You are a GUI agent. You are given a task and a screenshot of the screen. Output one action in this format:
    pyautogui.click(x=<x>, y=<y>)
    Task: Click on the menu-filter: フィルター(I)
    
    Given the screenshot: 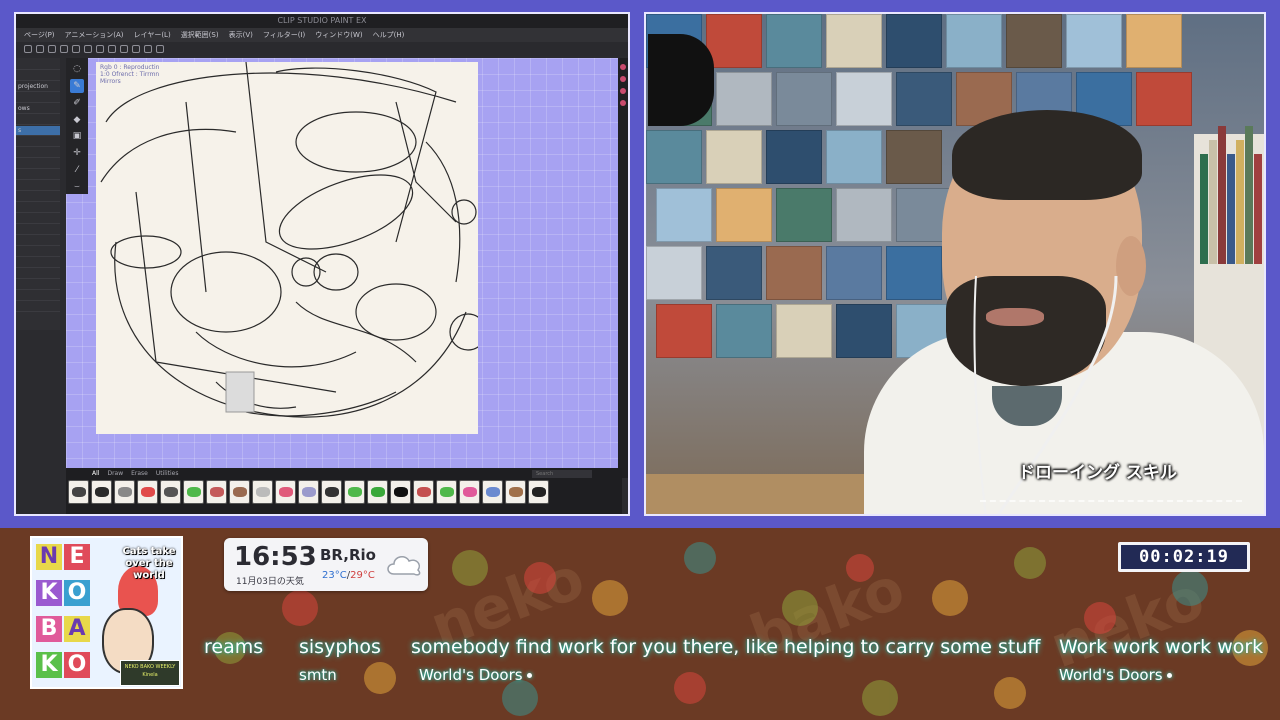 What is the action you would take?
    pyautogui.click(x=284, y=35)
    